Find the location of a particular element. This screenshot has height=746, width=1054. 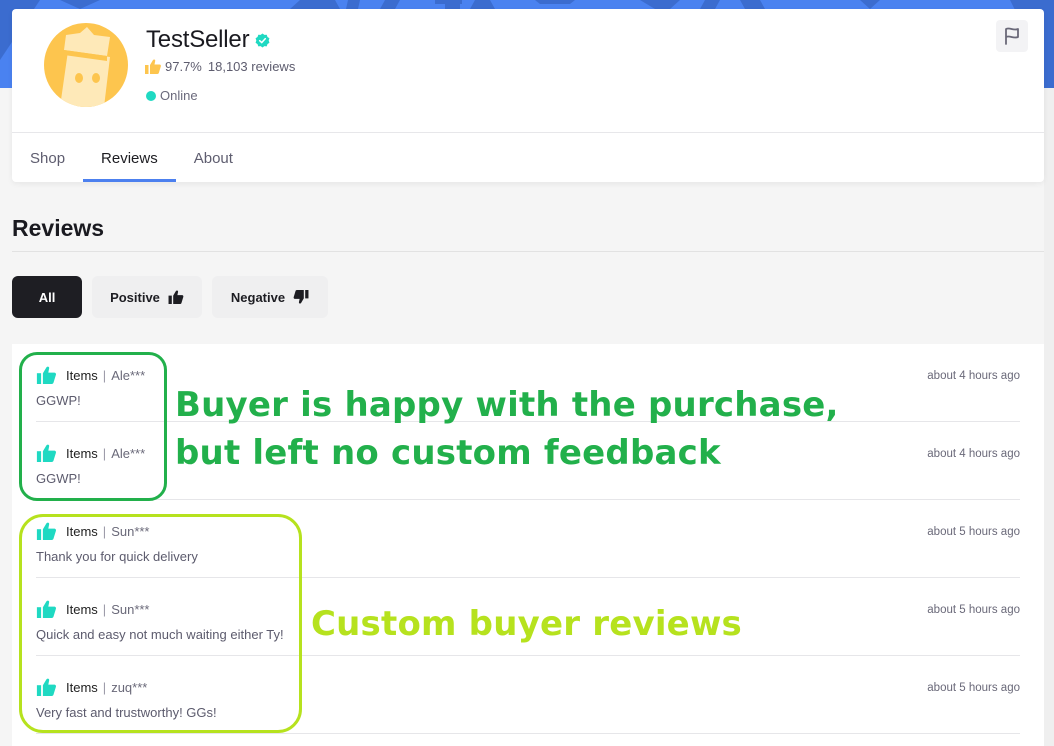

filter-negative-button: Negative is located at coordinates (270, 297).